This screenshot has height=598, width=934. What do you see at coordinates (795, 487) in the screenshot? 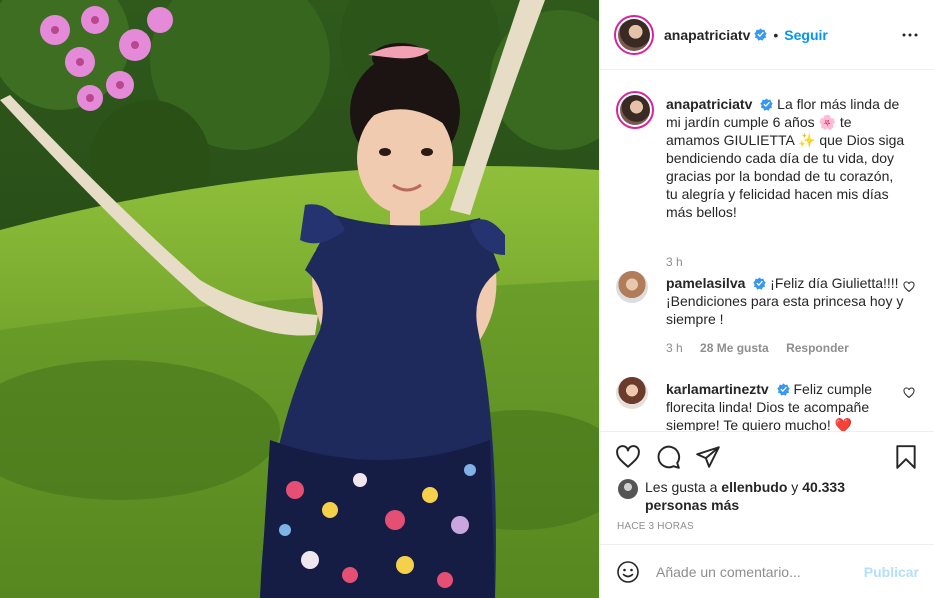
I see `likes-joiner: y` at bounding box center [795, 487].